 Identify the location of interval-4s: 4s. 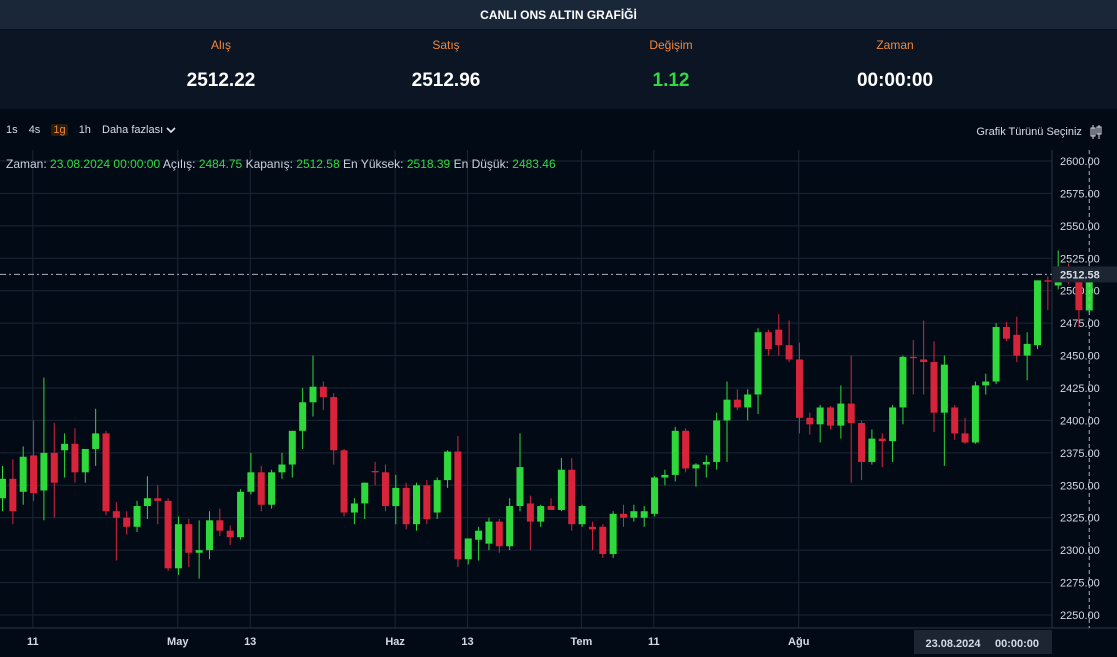
(35, 130).